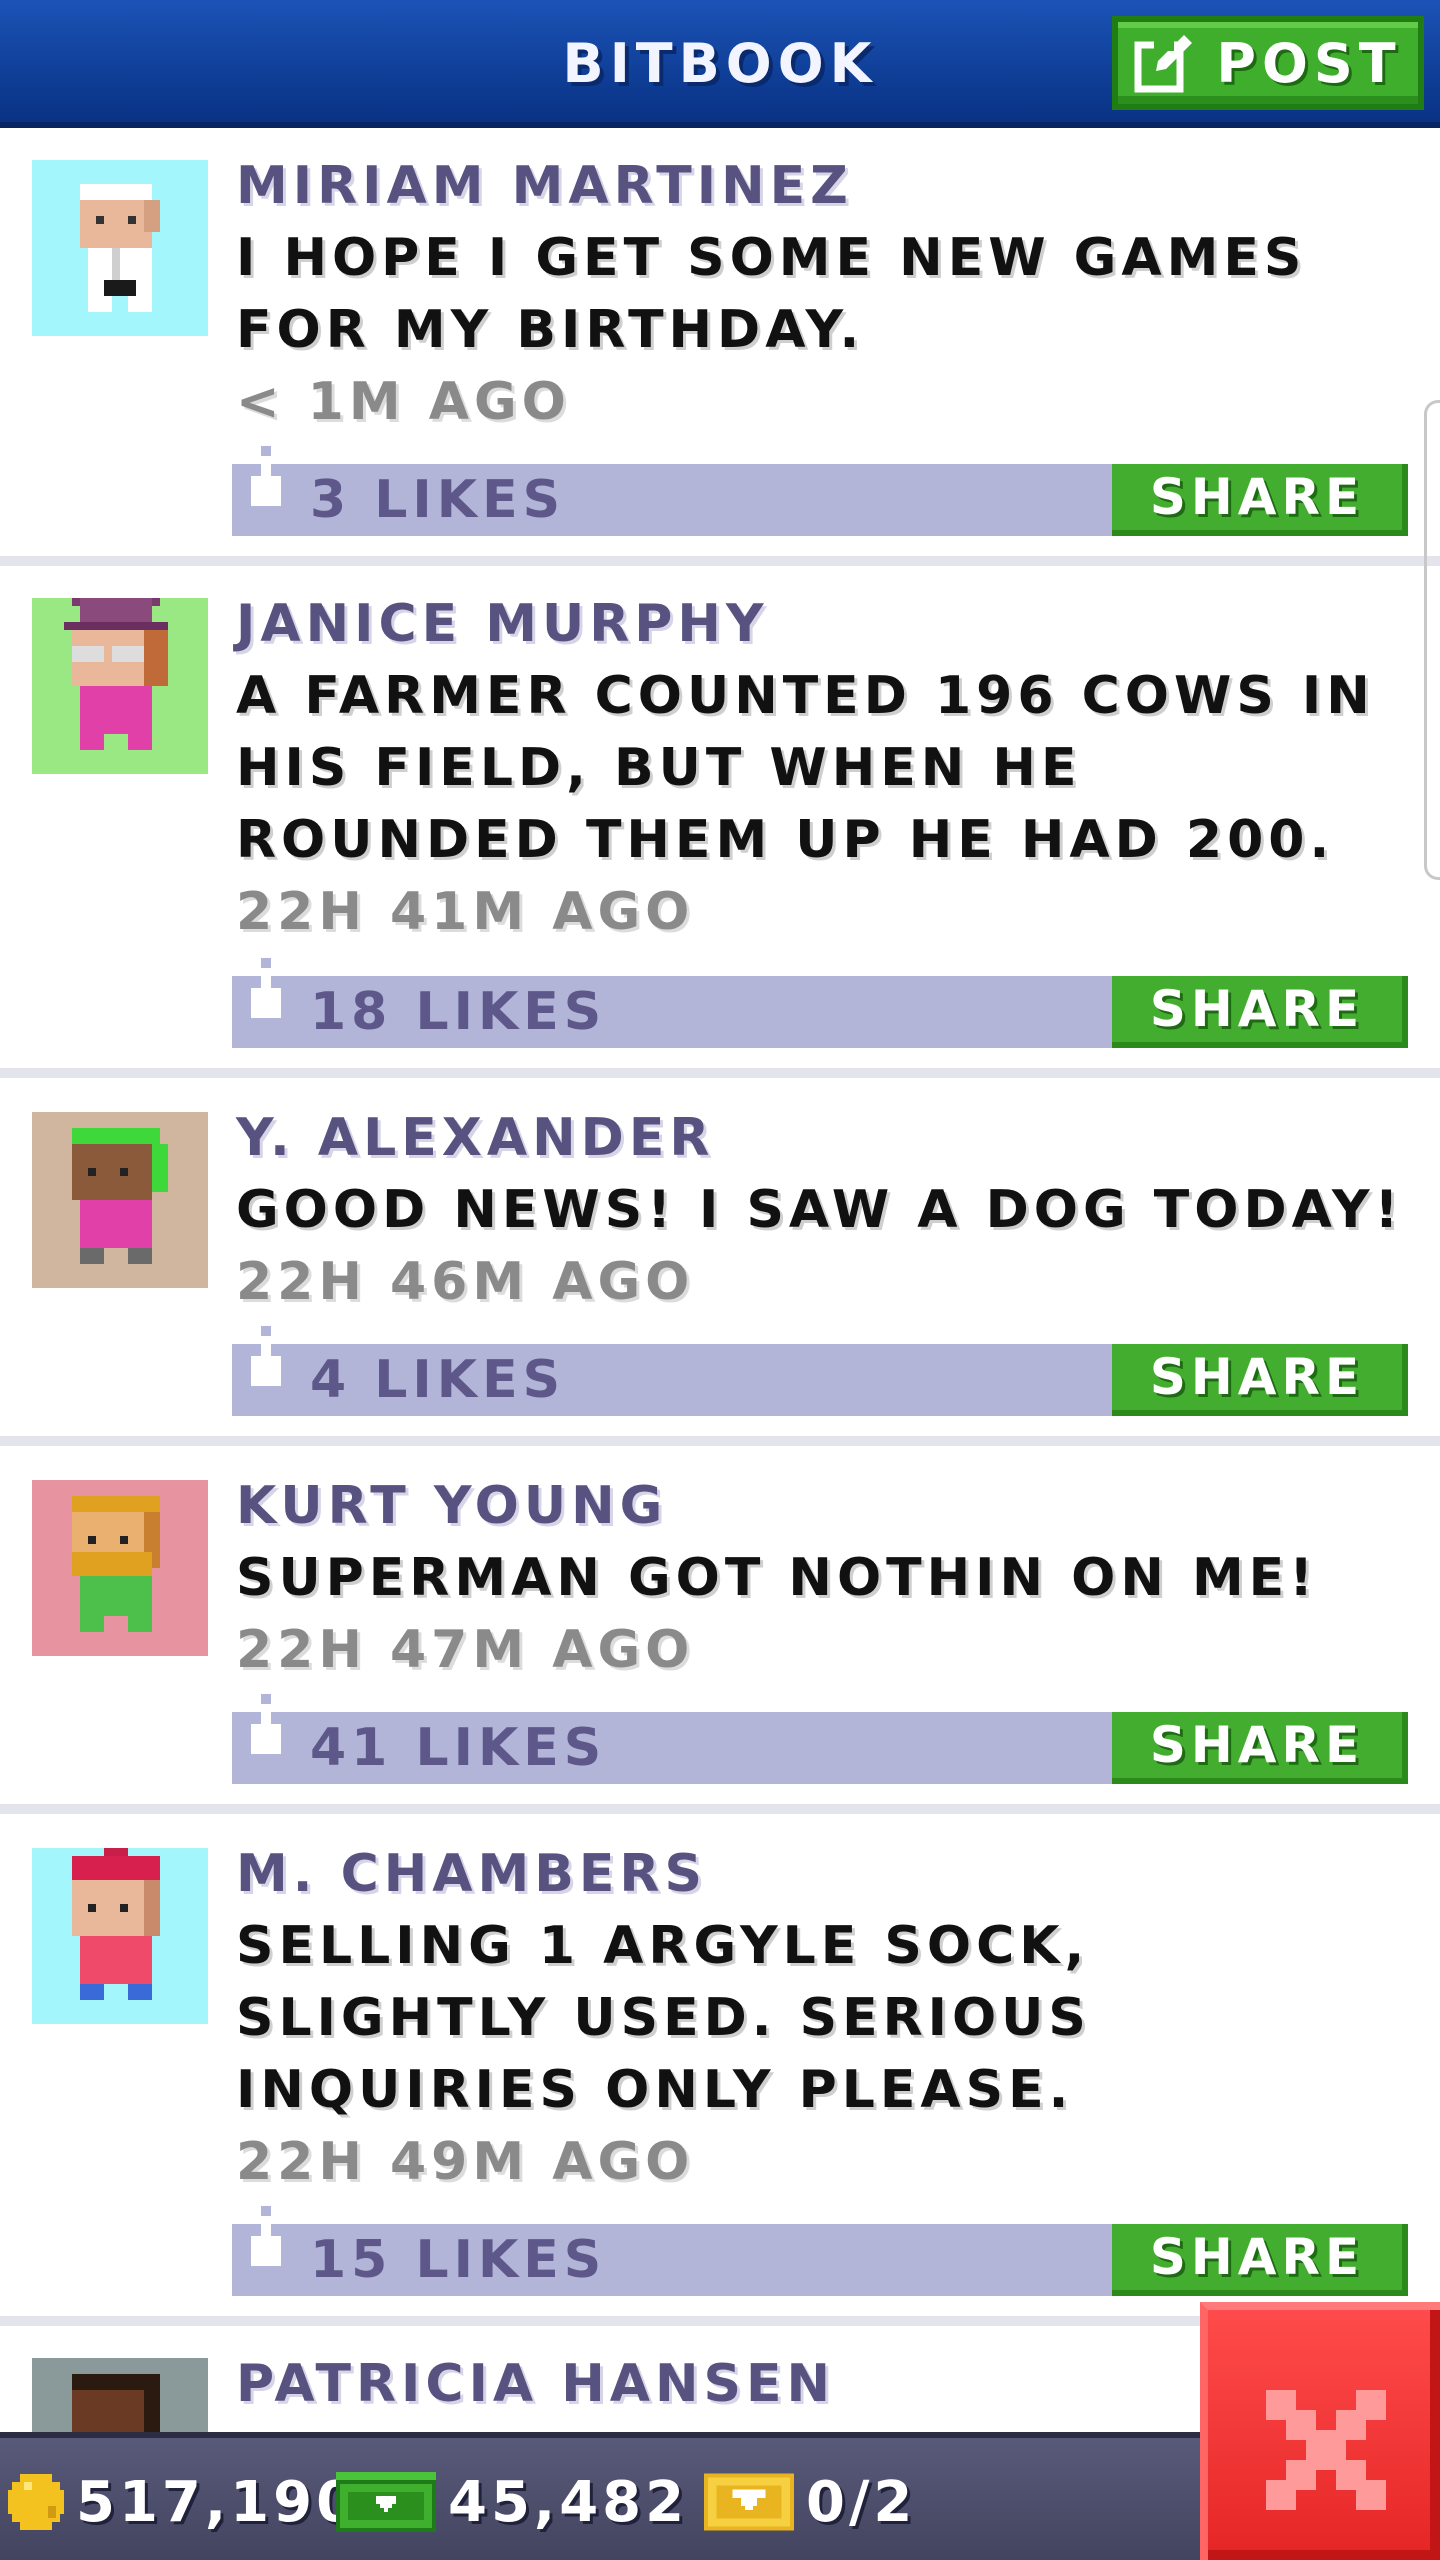 The image size is (1440, 2560). Describe the element at coordinates (36, 2502) in the screenshot. I see `coin-icon` at that location.